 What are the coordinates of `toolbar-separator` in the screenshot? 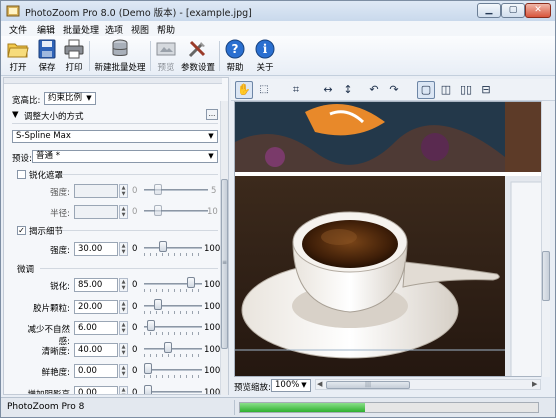 It's located at (89, 56).